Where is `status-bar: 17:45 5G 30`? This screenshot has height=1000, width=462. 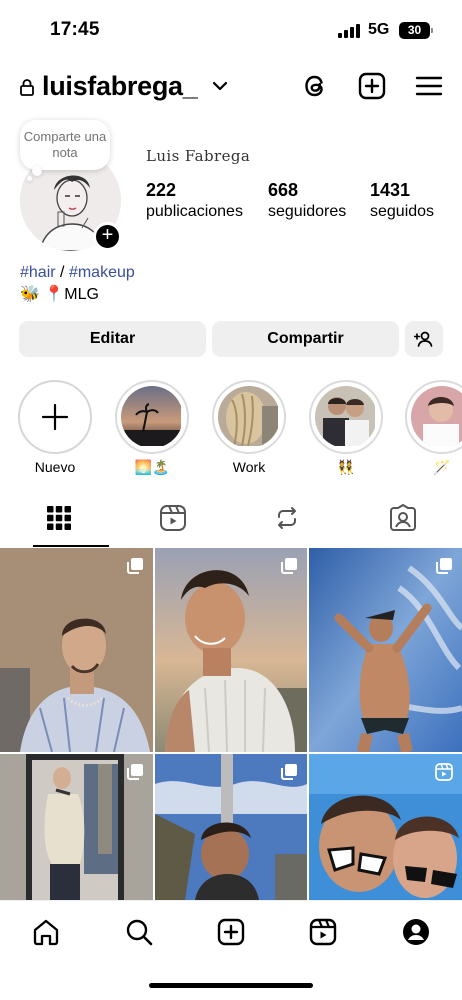 status-bar: 17:45 5G 30 is located at coordinates (231, 31).